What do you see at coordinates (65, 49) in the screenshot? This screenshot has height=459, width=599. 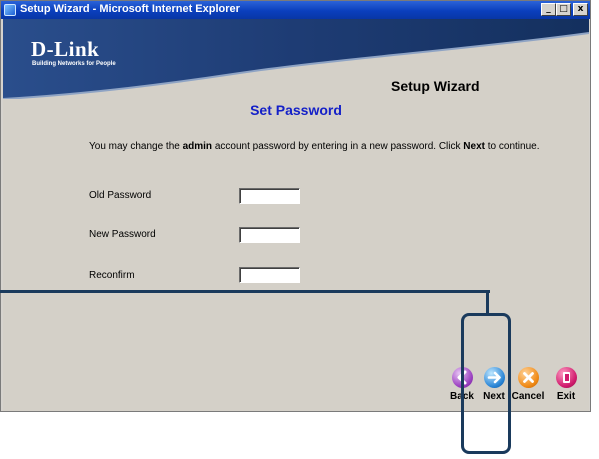 I see `dlink-logo: D-Link` at bounding box center [65, 49].